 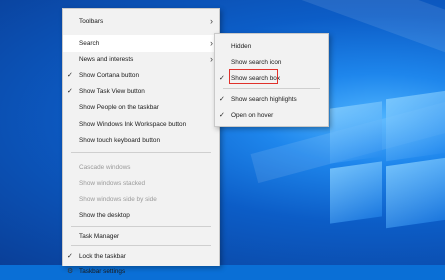 I want to click on menu-item-show-touch-keyboard: Show touch keyboard button, so click(x=141, y=140).